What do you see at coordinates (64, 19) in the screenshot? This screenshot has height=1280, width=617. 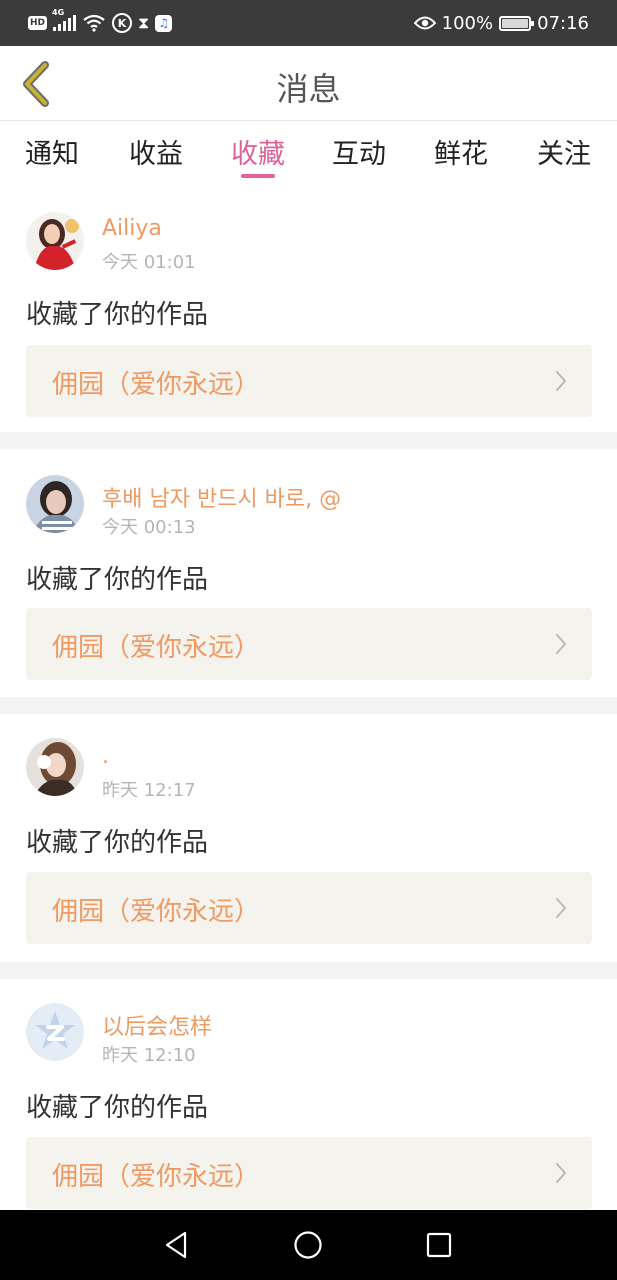 I see `signal-icon: 4G` at bounding box center [64, 19].